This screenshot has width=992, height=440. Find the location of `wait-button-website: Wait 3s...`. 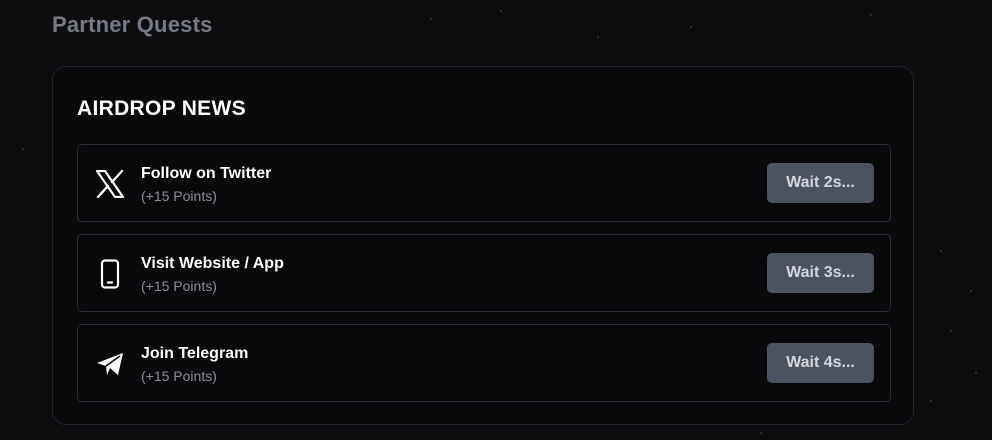

wait-button-website: Wait 3s... is located at coordinates (820, 273).